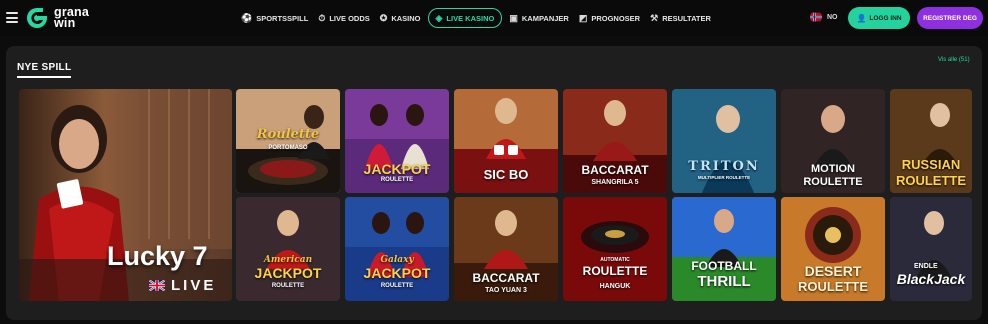  What do you see at coordinates (833, 271) in the screenshot?
I see `game-title: DESERT` at bounding box center [833, 271].